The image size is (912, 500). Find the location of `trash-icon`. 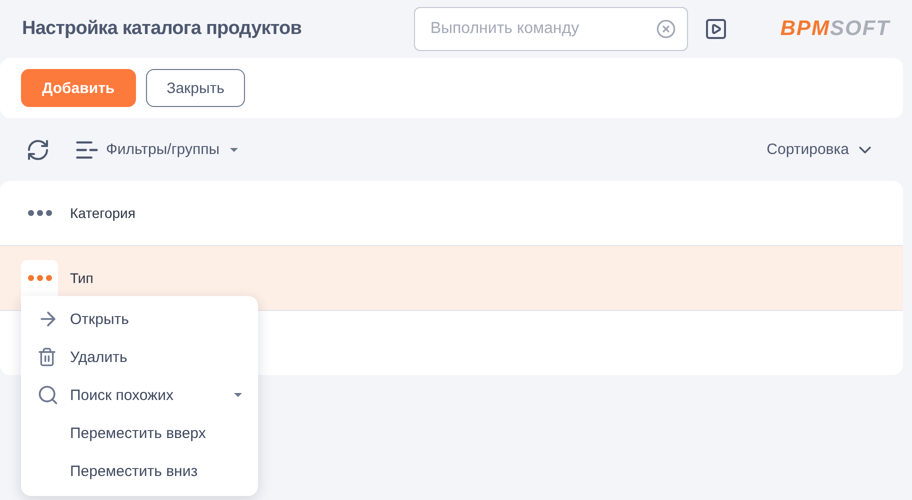

trash-icon is located at coordinates (47, 357).